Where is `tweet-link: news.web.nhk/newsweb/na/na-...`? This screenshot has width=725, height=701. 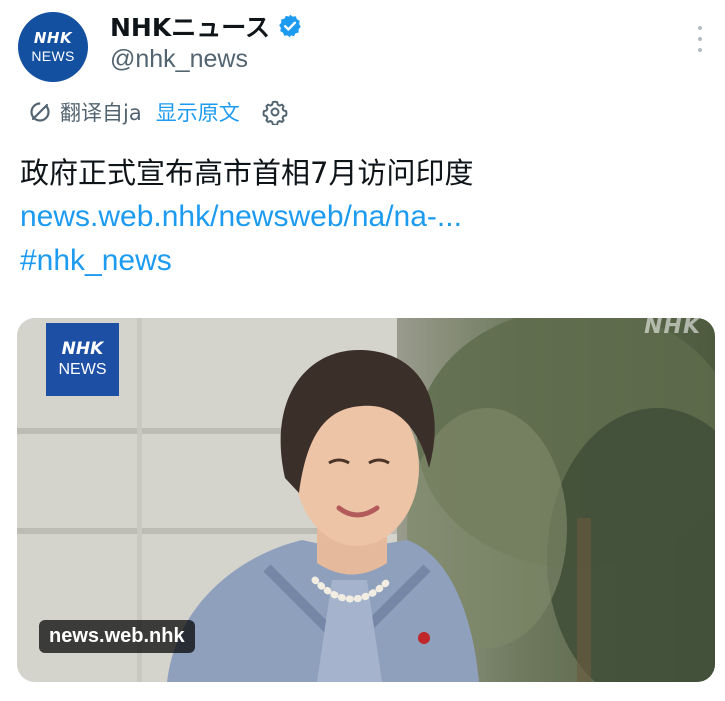
tweet-link: news.web.nhk/newsweb/na/na-... is located at coordinates (241, 217).